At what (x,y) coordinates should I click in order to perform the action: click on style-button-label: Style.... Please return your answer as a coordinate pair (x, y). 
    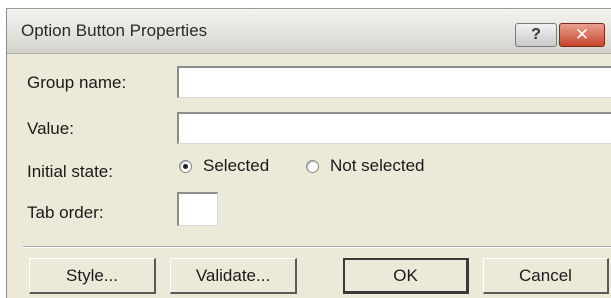
    Looking at the image, I should click on (92, 275).